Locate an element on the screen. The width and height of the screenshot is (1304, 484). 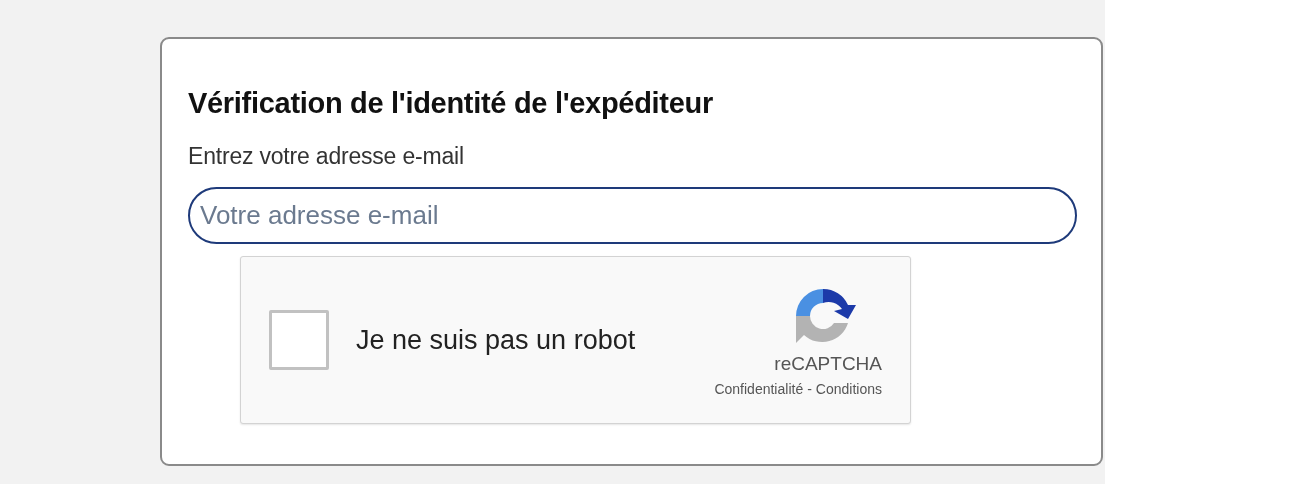
email-label: Entrez votre adresse e-mail is located at coordinates (326, 156).